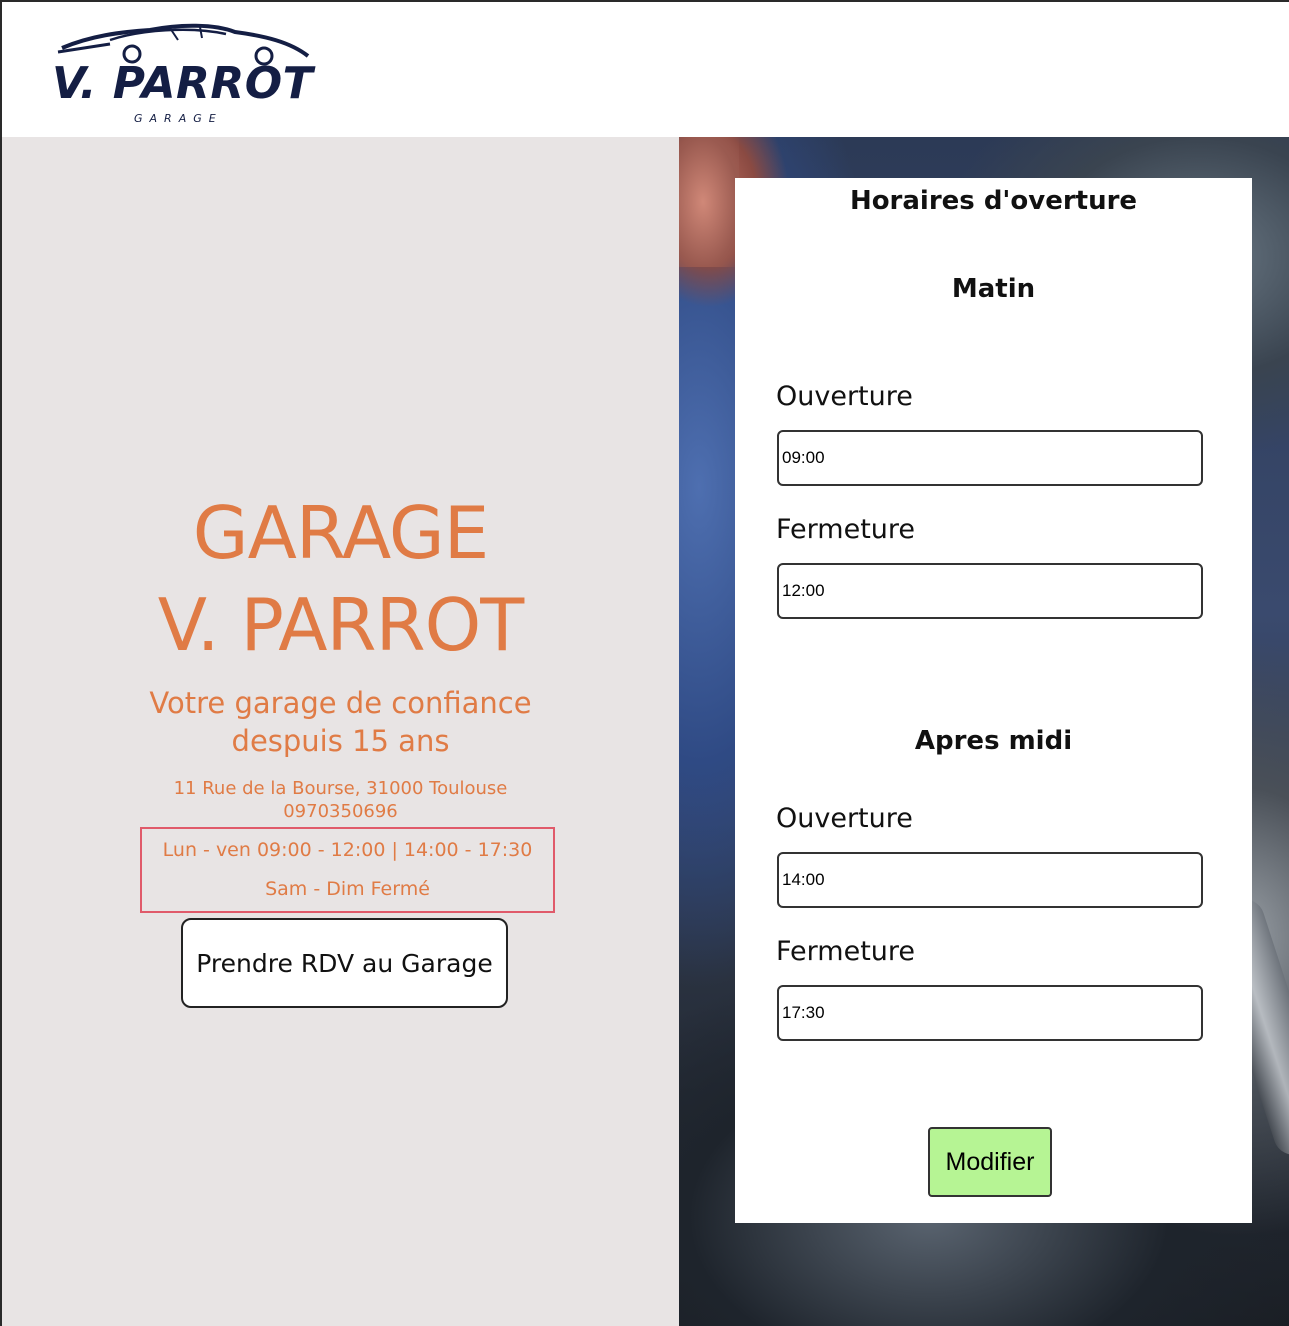 This screenshot has width=1289, height=1326. What do you see at coordinates (341, 625) in the screenshot?
I see `hero-title-line2: V. PARROT` at bounding box center [341, 625].